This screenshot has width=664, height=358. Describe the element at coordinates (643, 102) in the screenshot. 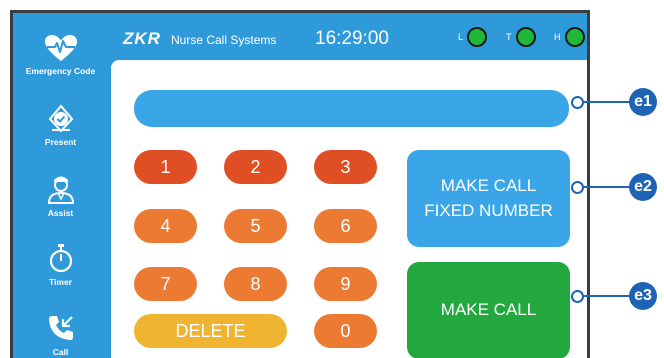

I see `callout-e1: e1` at that location.